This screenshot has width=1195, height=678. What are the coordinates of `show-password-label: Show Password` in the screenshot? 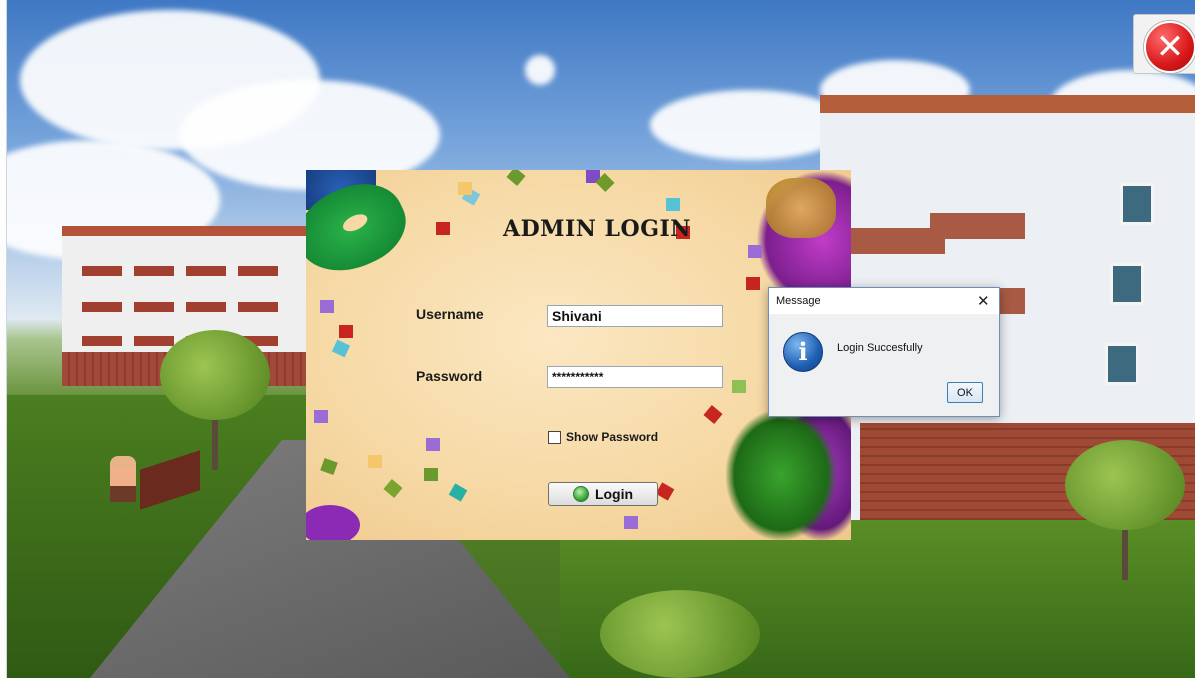 It's located at (612, 437).